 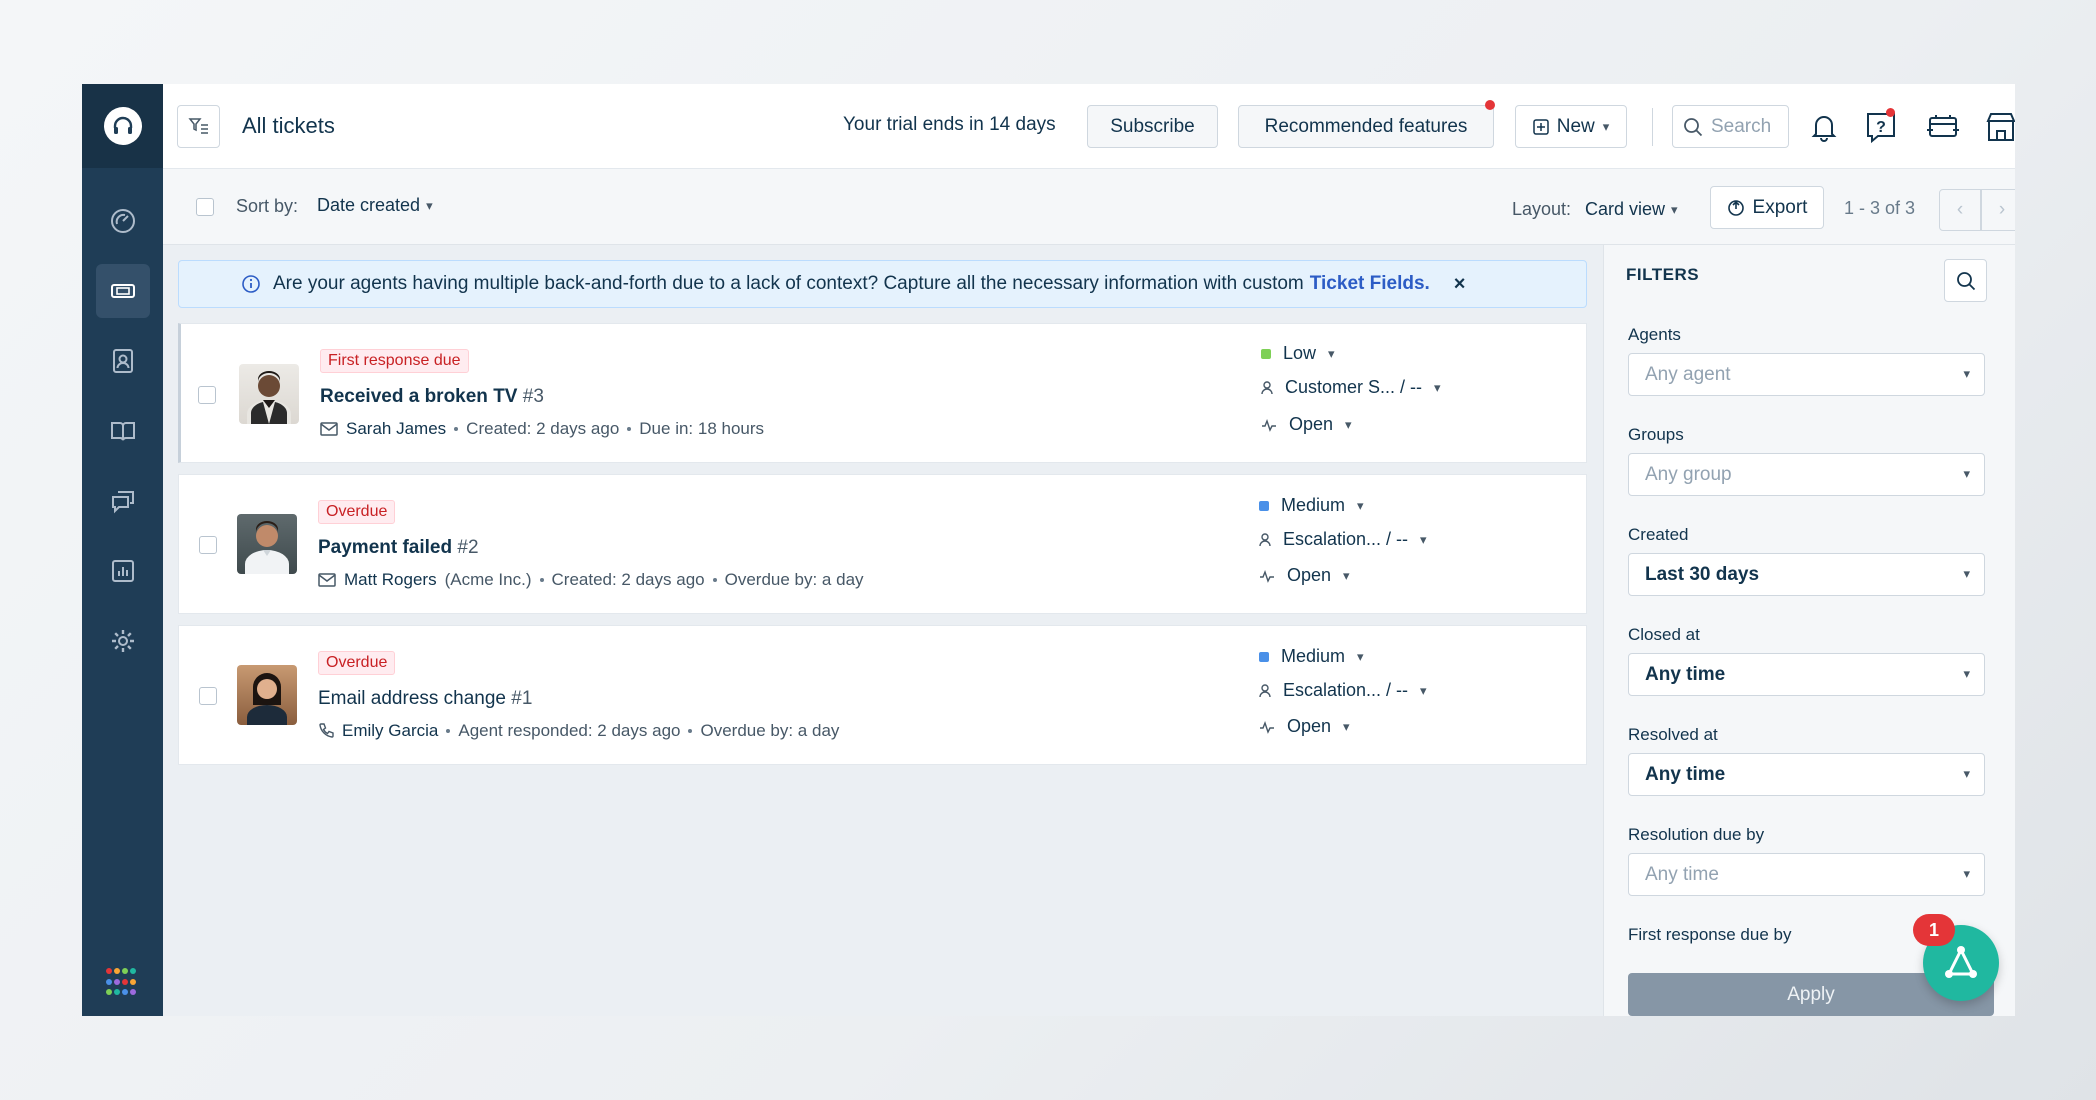 I want to click on ticket-number: #2, so click(x=468, y=547).